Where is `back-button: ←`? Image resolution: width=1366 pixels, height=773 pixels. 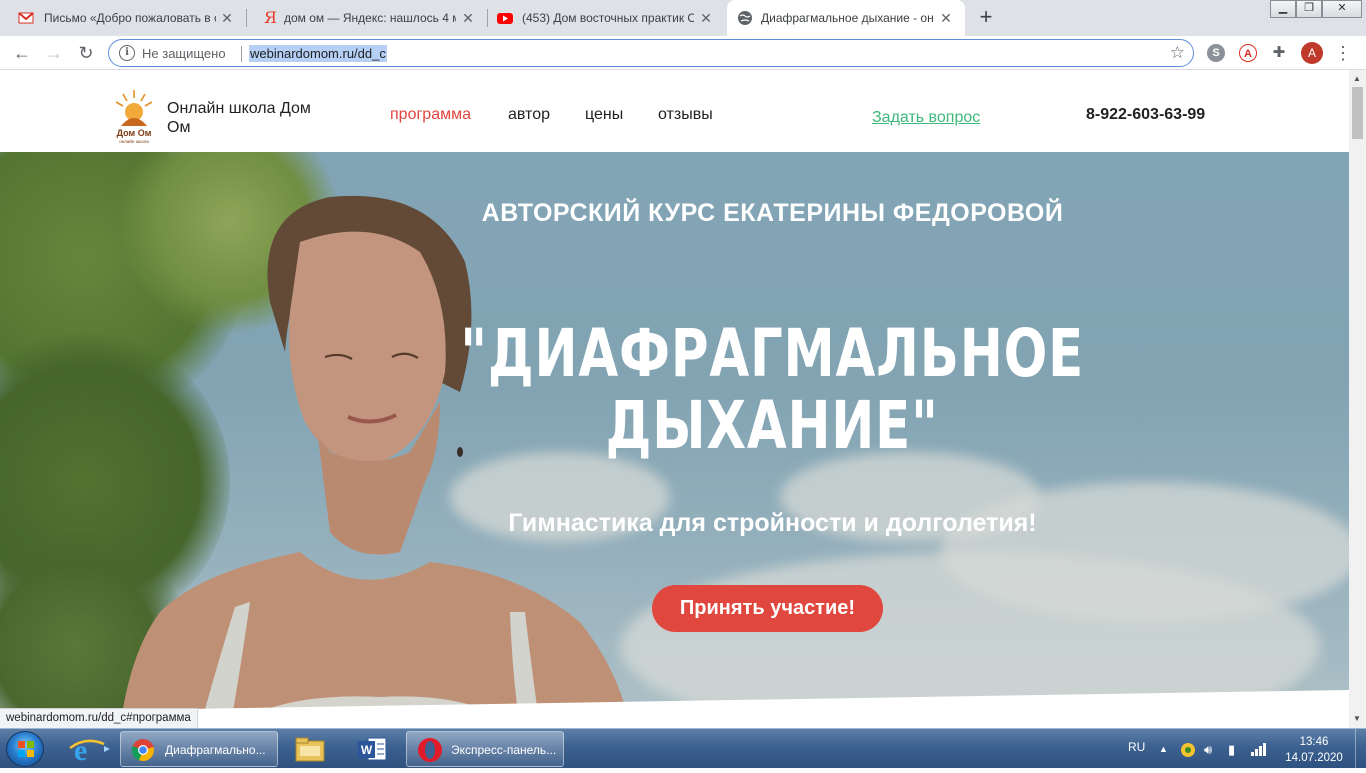 back-button: ← is located at coordinates (22, 53).